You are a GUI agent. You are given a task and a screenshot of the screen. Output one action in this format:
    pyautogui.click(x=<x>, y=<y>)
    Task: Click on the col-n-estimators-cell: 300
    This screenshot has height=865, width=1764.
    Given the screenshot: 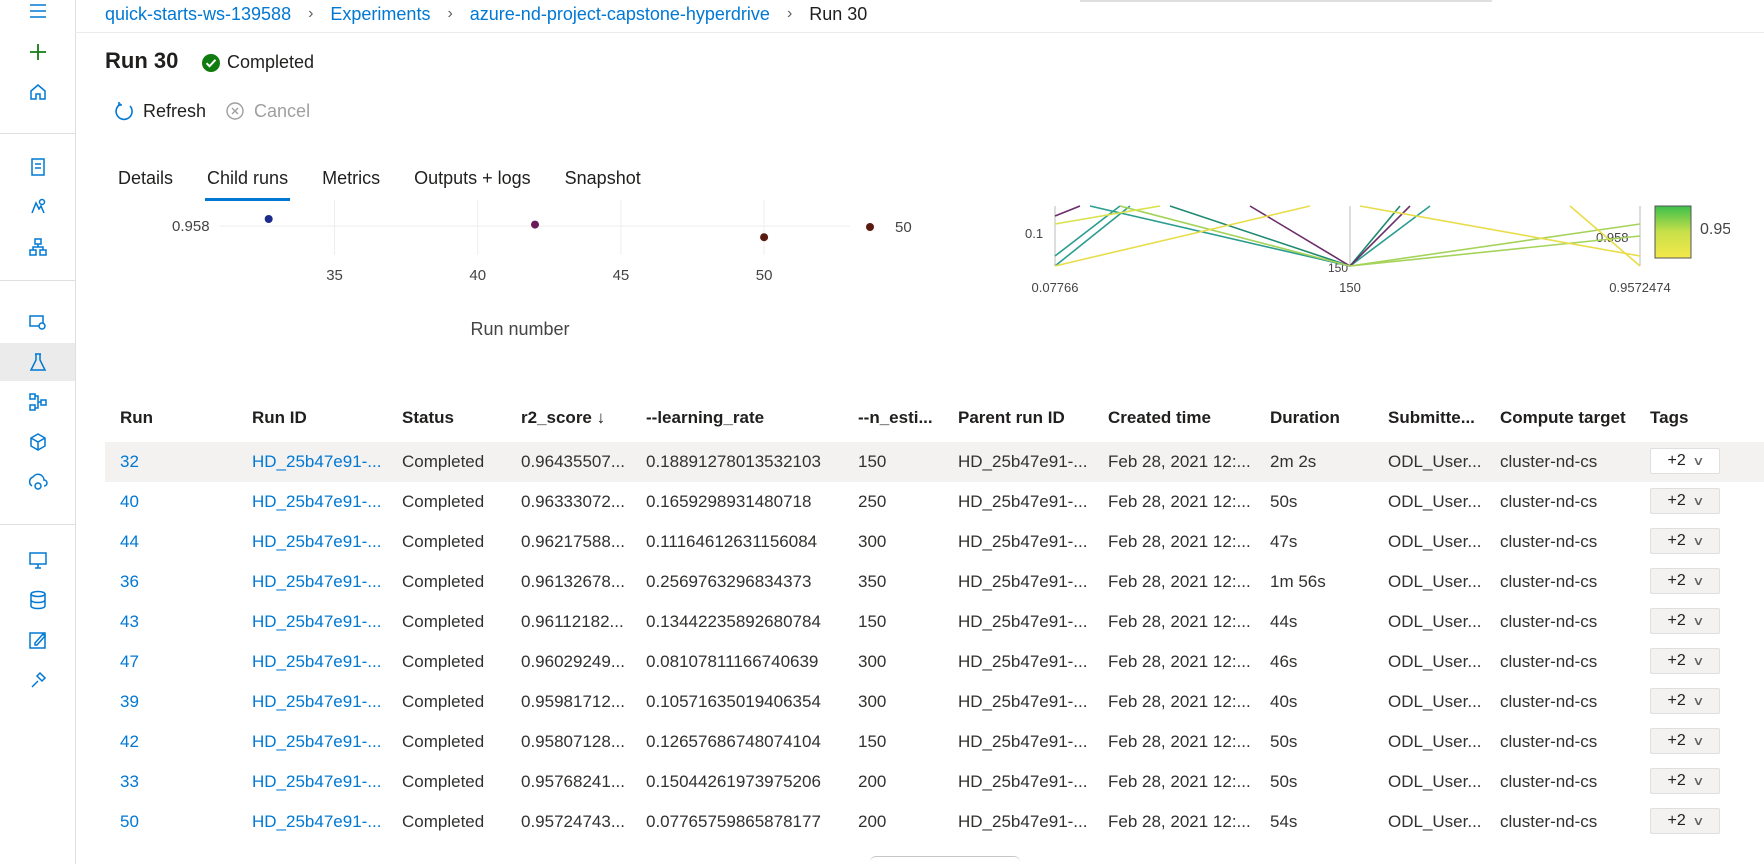 What is the action you would take?
    pyautogui.click(x=872, y=701)
    